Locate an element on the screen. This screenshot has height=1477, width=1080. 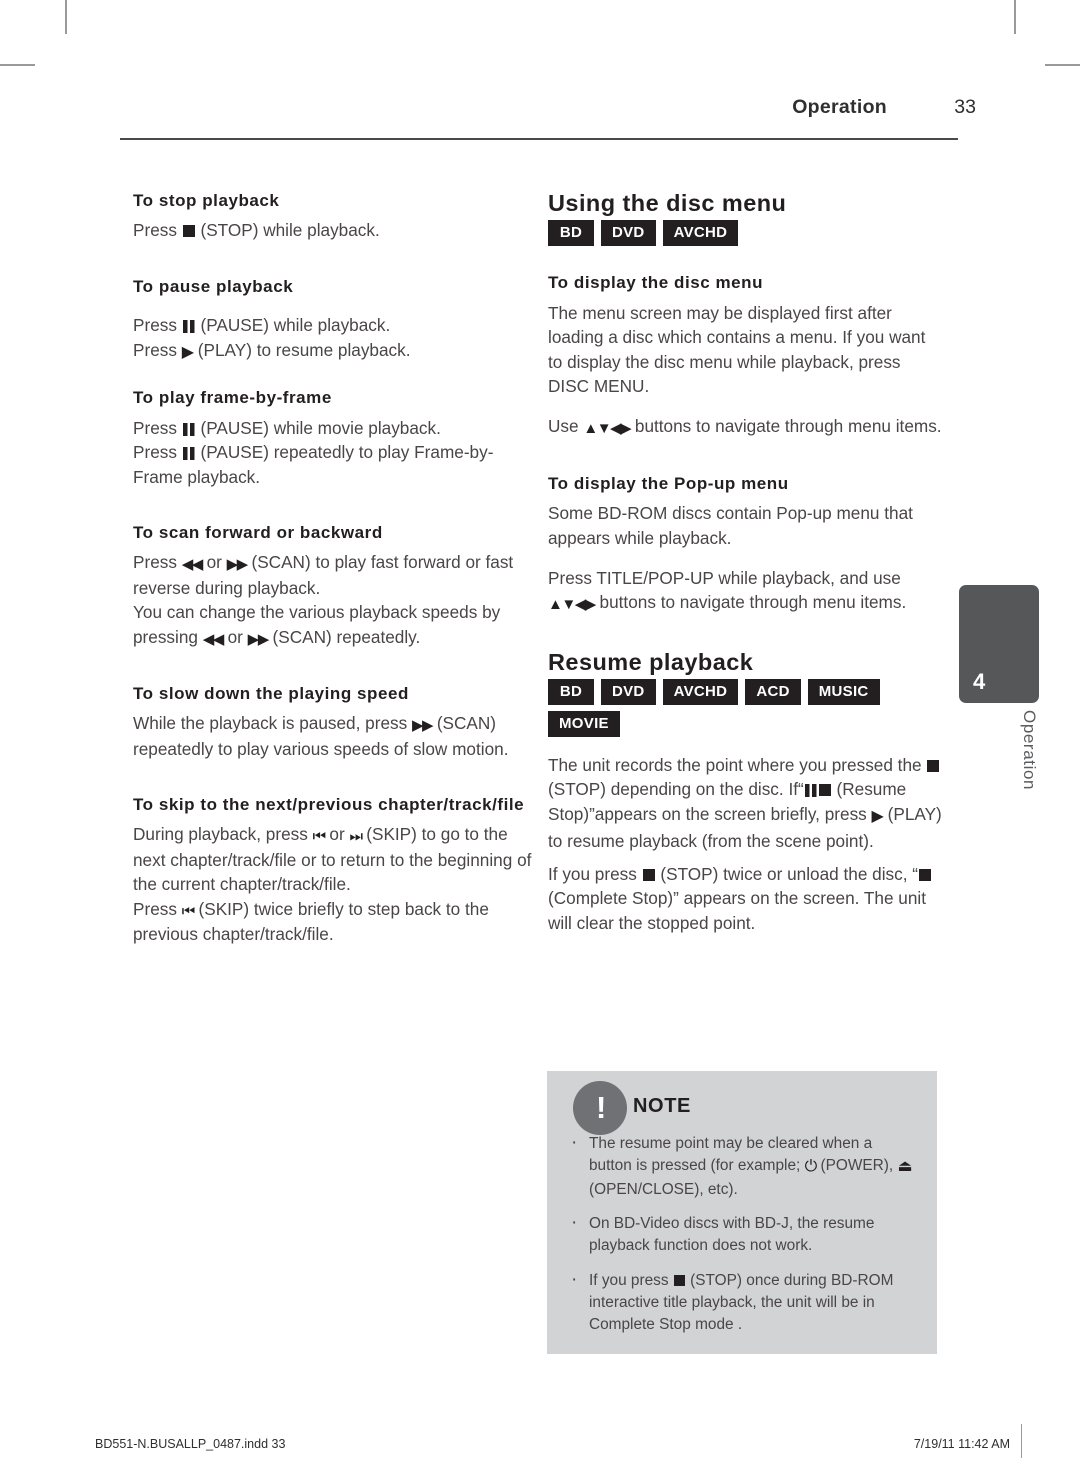
paragraph-frame-pause: Press (PAUSE) while movie playback. is located at coordinates (287, 427).